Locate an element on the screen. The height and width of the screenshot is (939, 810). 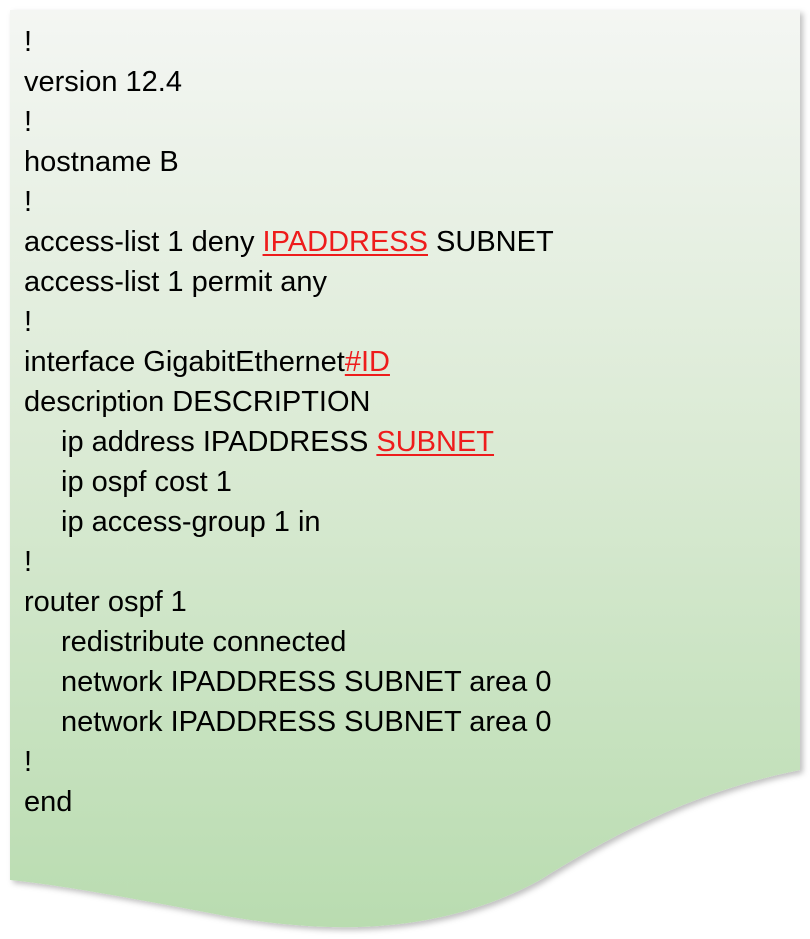
config-text-segment: access-list 1 deny is located at coordinates (143, 242).